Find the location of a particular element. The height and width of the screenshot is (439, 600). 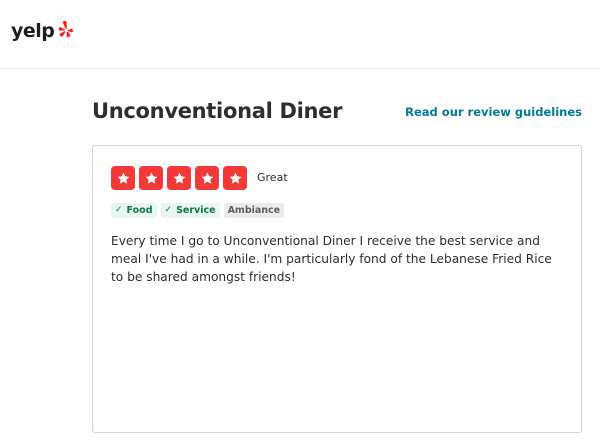

tag-label: Food is located at coordinates (139, 210).